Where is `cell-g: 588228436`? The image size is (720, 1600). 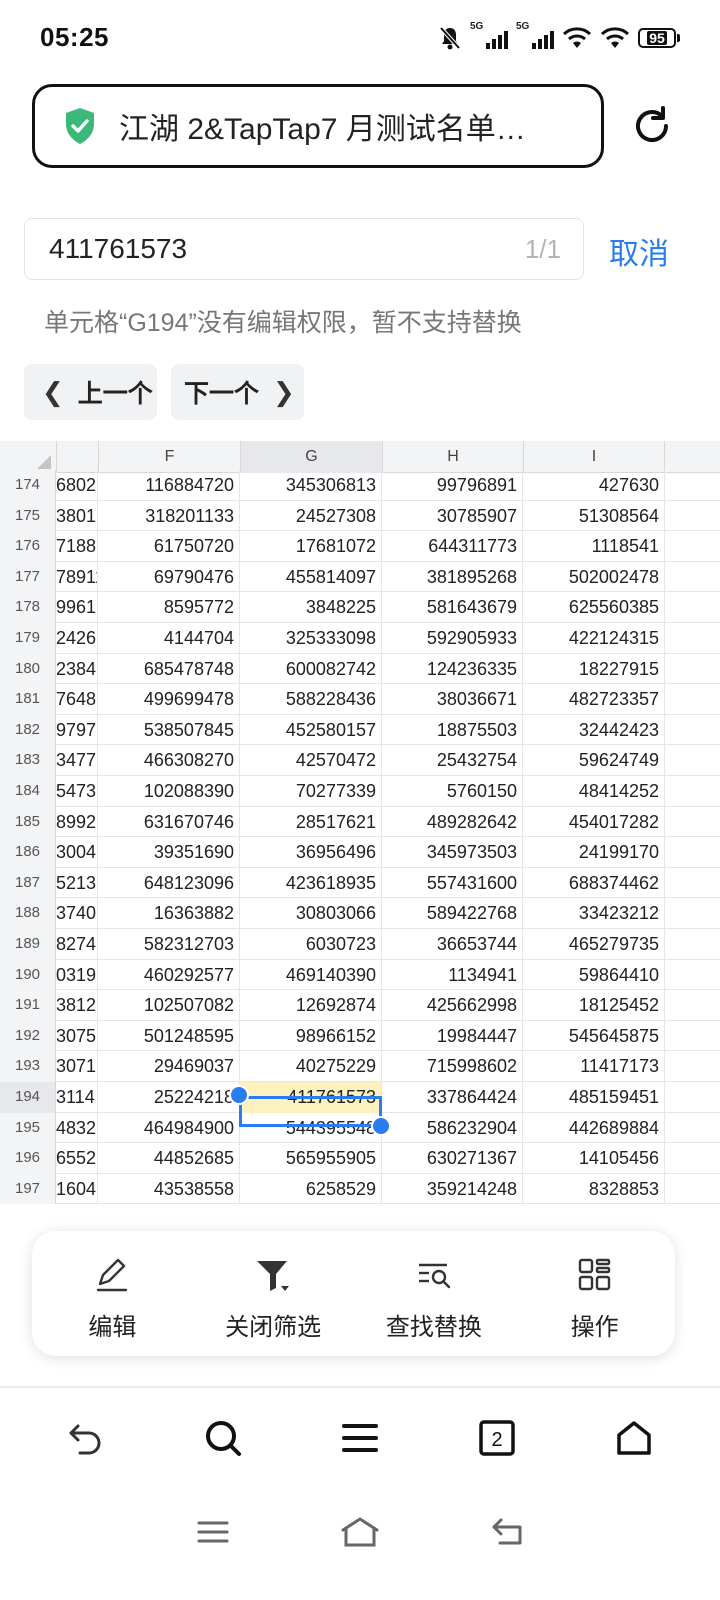
cell-g: 588228436 is located at coordinates (311, 699).